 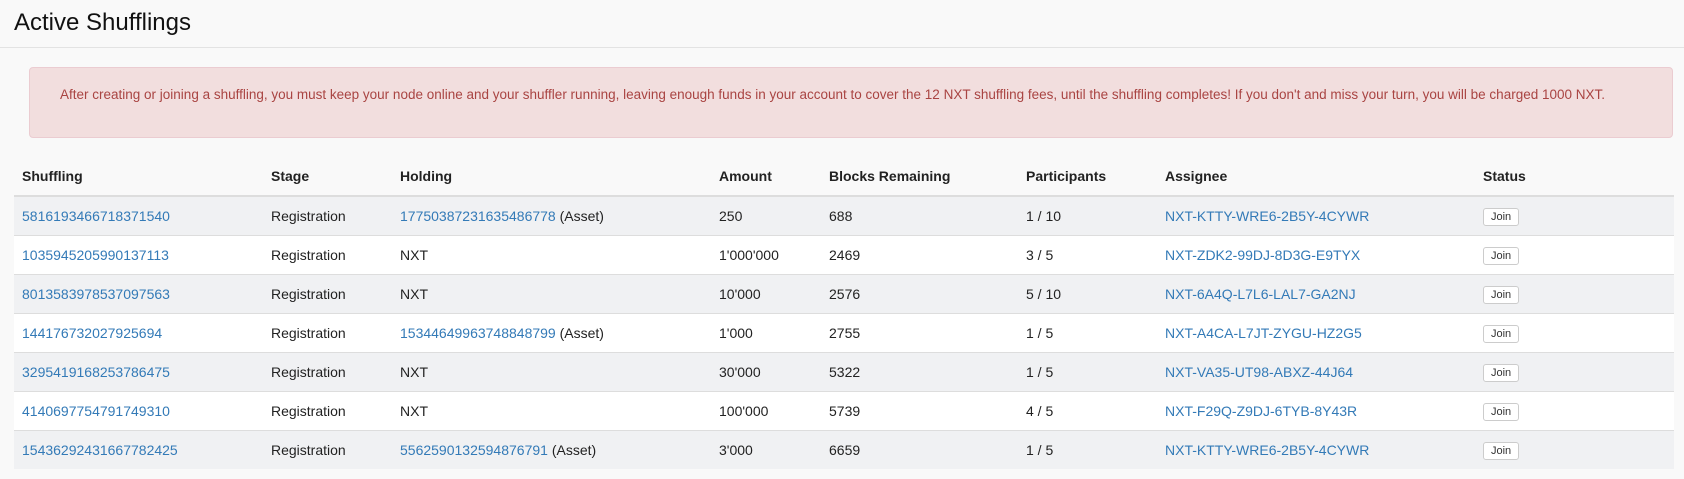 What do you see at coordinates (96, 216) in the screenshot?
I see `shuffling-id-link: 5816193466718371540` at bounding box center [96, 216].